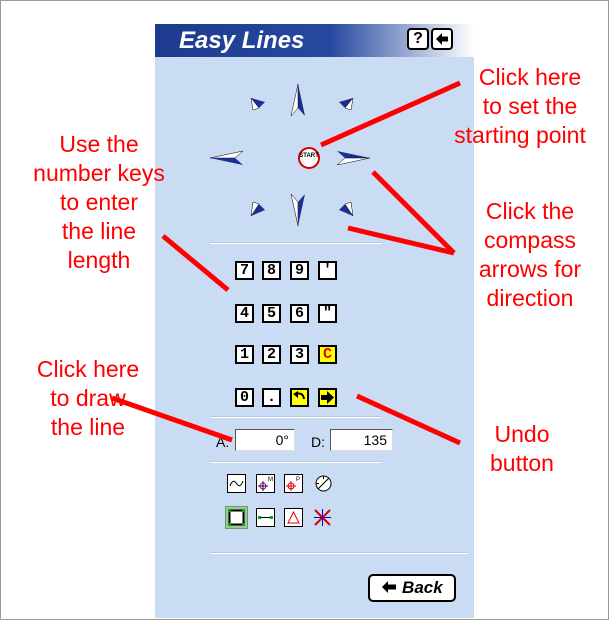 The width and height of the screenshot is (609, 620). What do you see at coordinates (522, 449) in the screenshot?
I see `annotation-undo: Undo button` at bounding box center [522, 449].